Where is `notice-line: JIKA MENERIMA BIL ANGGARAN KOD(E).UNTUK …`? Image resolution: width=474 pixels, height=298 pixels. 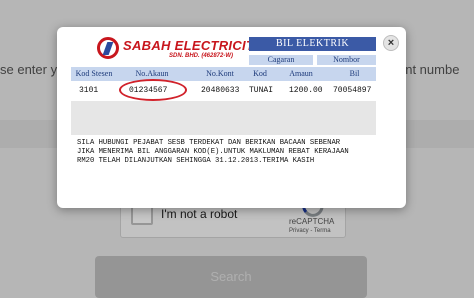 notice-line: JIKA MENERIMA BIL ANGGARAN KOD(E).UNTUK … is located at coordinates (213, 152).